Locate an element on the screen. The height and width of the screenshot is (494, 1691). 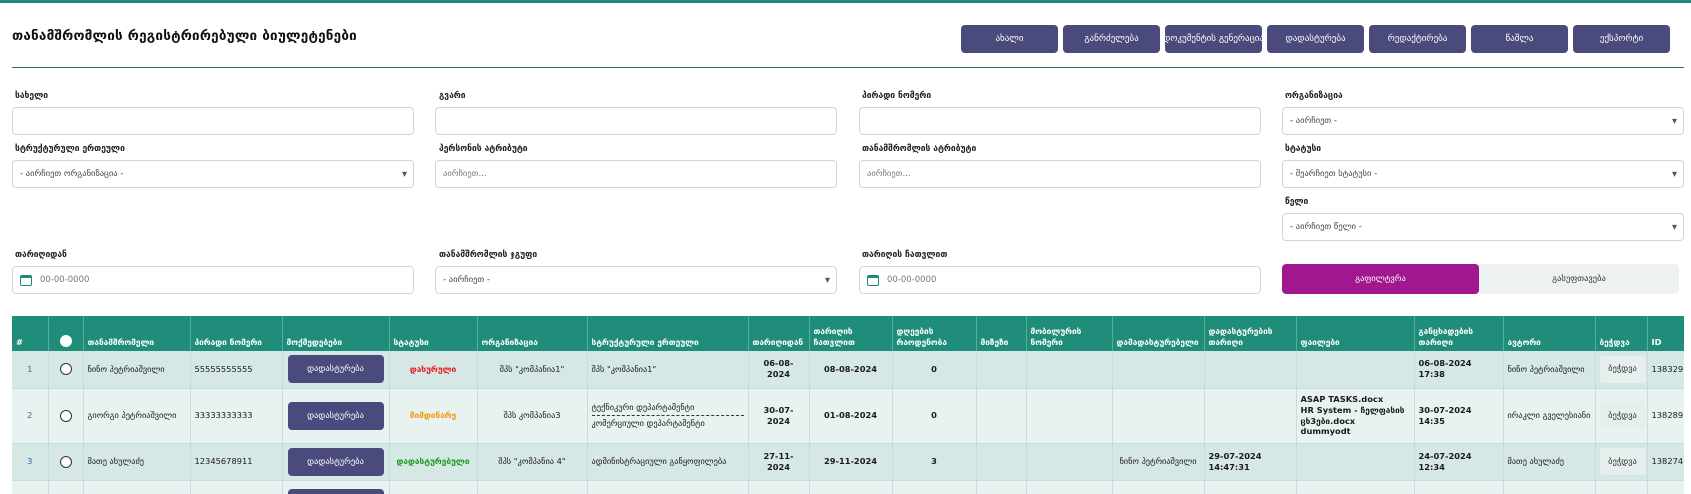
cell-placement-date is located at coordinates (1459, 487).